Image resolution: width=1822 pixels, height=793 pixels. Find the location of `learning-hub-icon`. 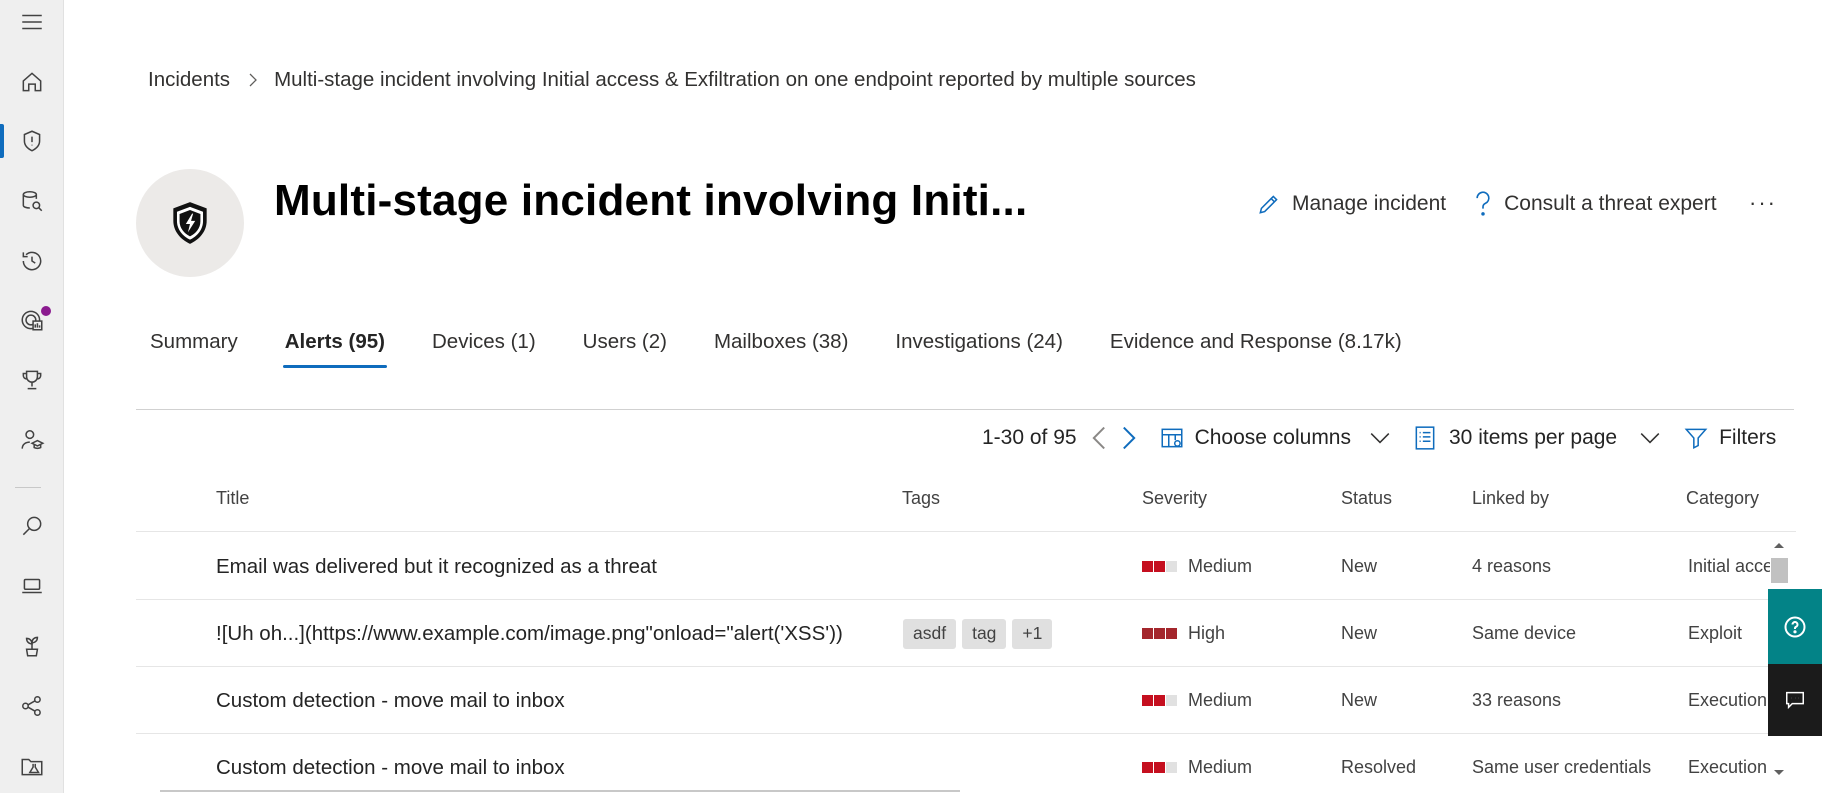

learning-hub-icon is located at coordinates (32, 440).